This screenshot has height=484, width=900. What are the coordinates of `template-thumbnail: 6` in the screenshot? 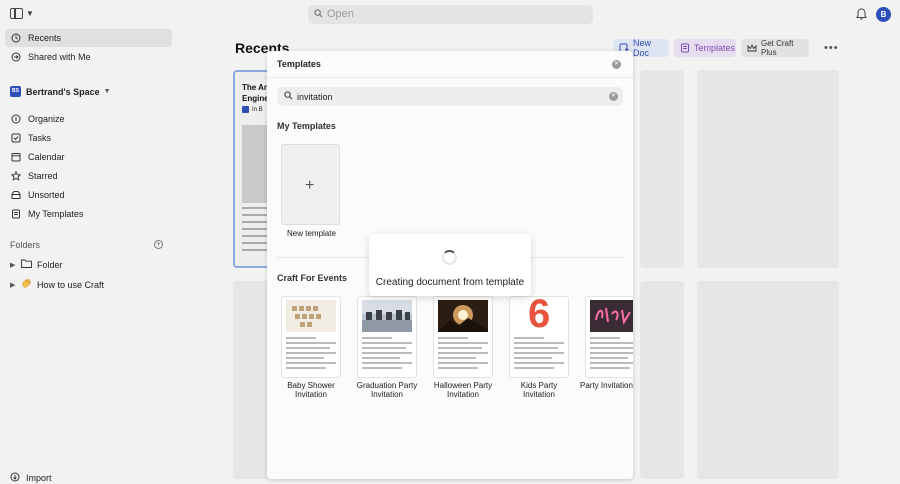 It's located at (539, 316).